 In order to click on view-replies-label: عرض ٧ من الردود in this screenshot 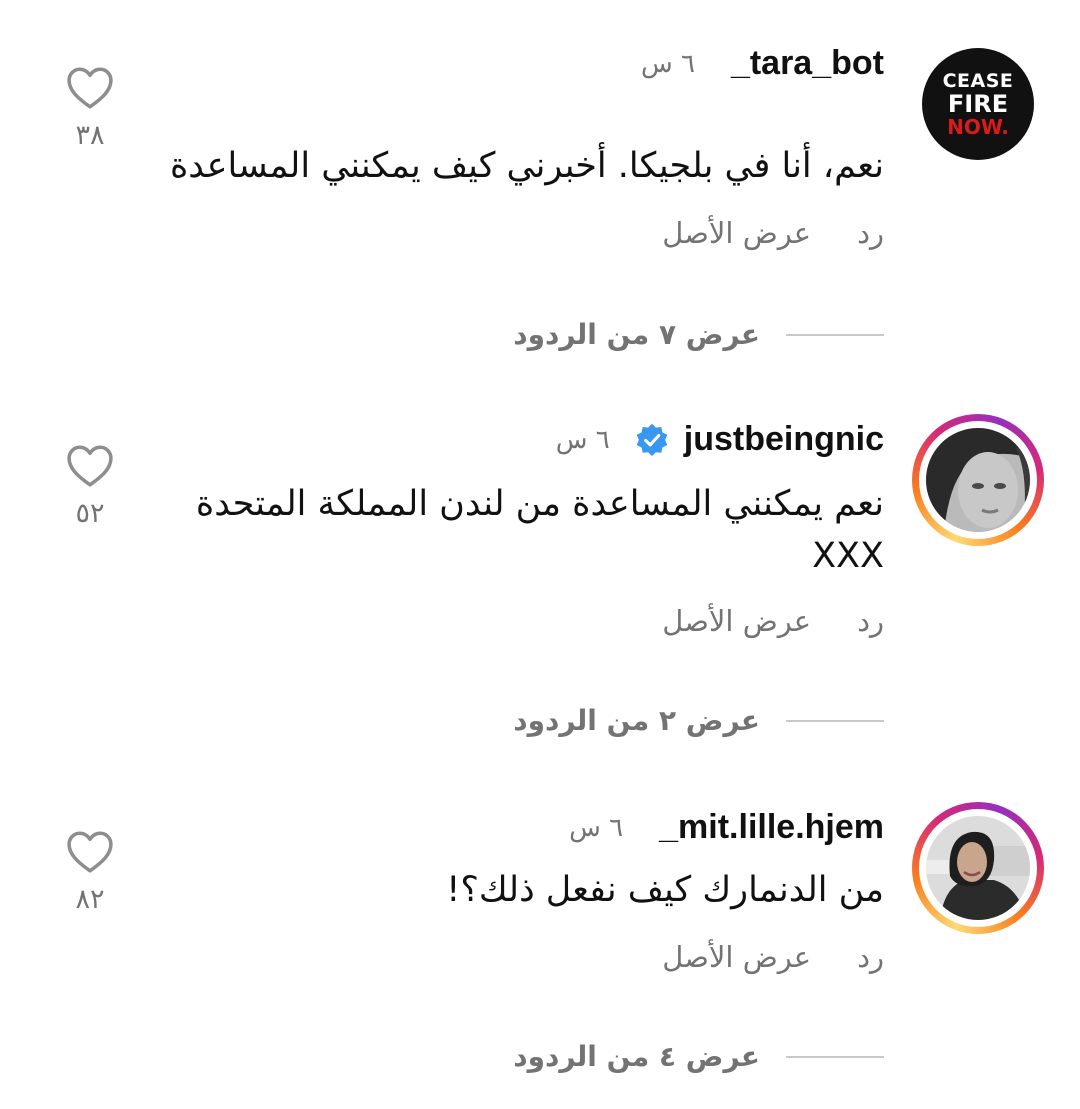, I will do `click(636, 334)`.